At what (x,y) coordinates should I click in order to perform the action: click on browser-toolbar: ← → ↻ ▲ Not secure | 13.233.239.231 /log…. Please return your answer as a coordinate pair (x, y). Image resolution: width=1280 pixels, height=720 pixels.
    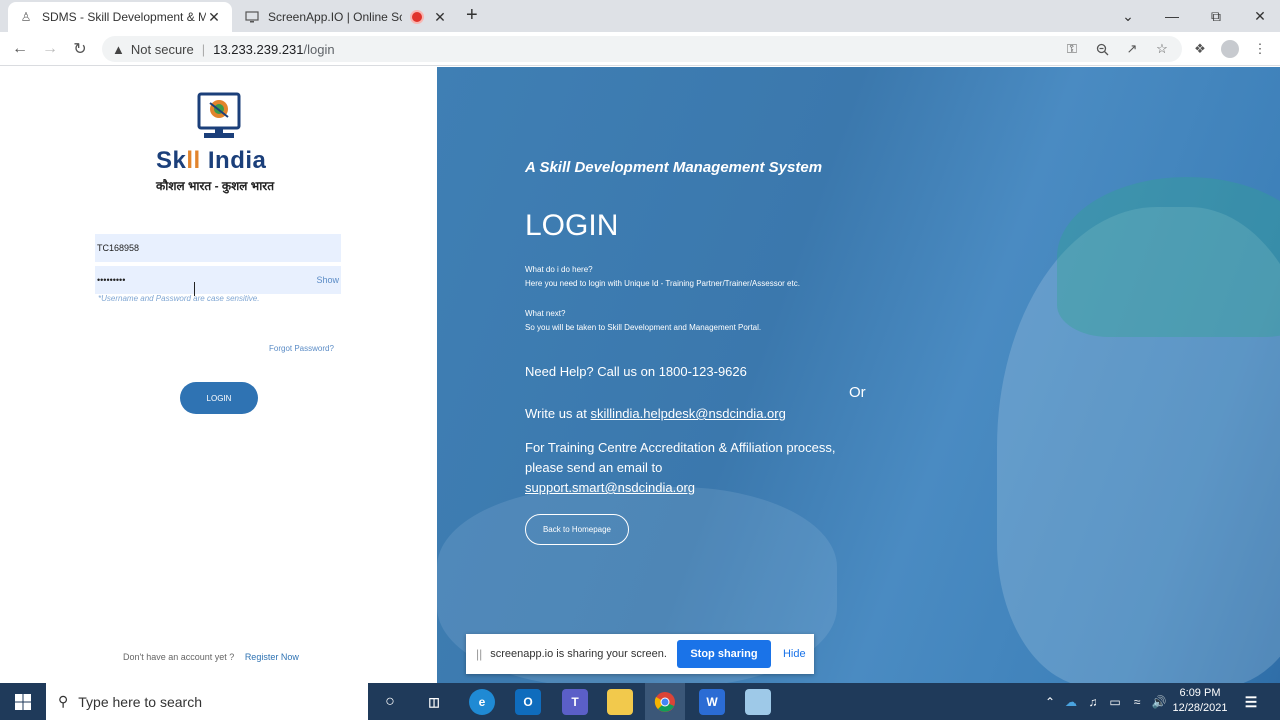
    Looking at the image, I should click on (640, 49).